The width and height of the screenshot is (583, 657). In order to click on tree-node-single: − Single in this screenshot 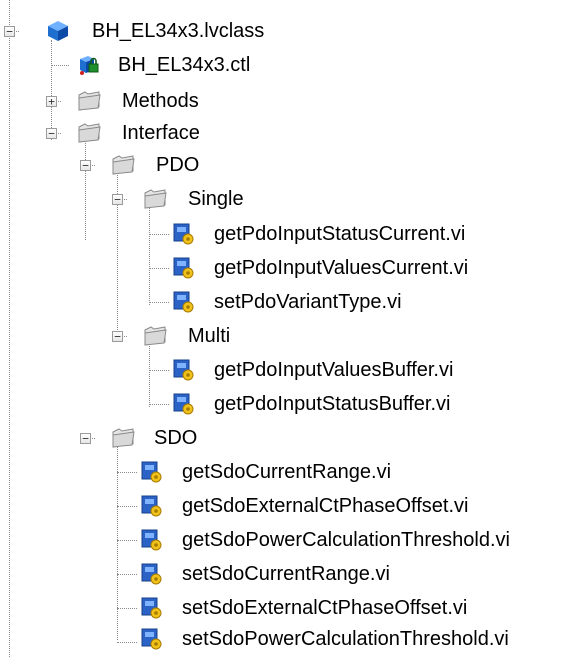, I will do `click(291, 199)`.